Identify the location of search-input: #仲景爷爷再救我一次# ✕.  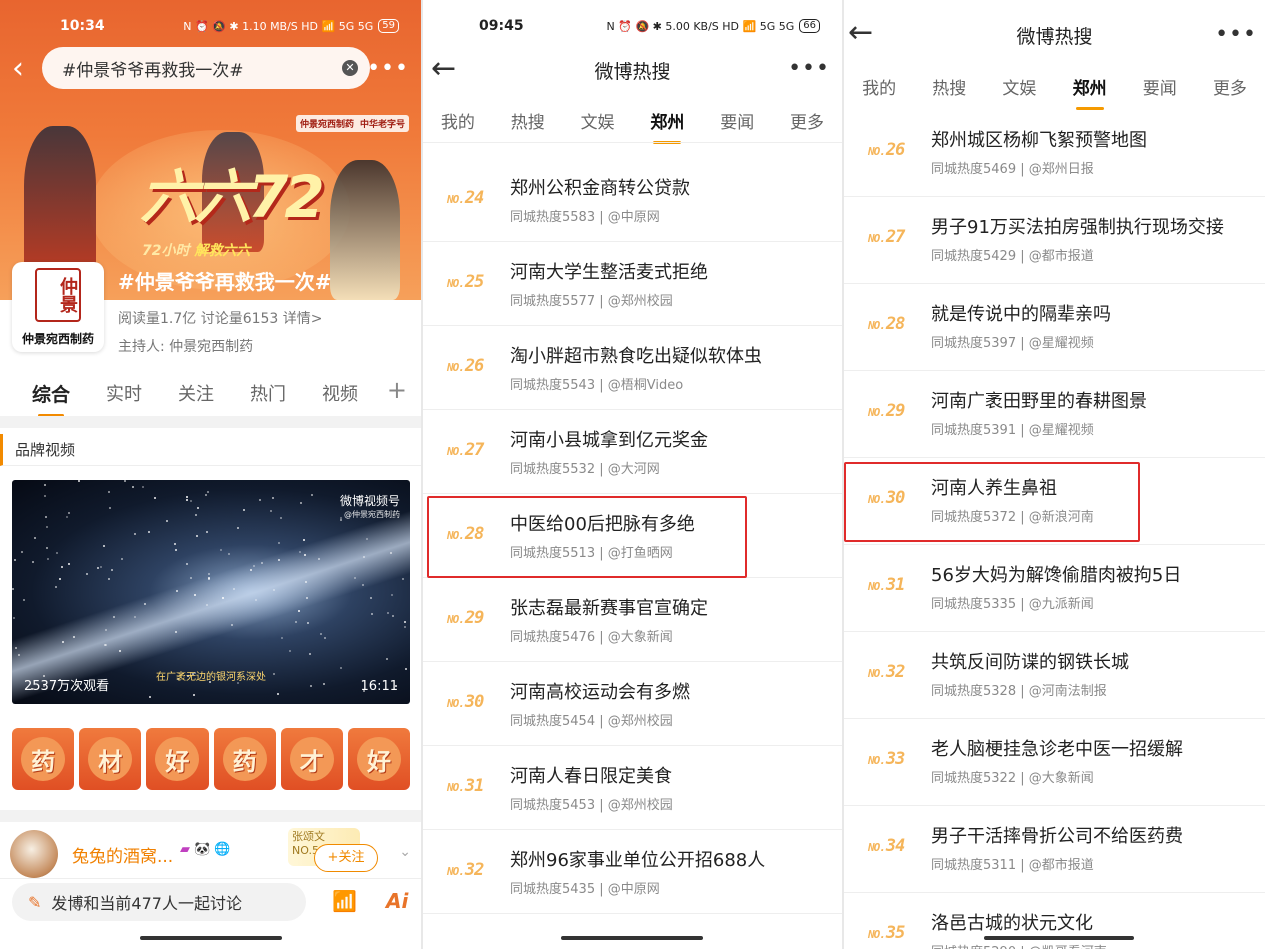
(206, 68).